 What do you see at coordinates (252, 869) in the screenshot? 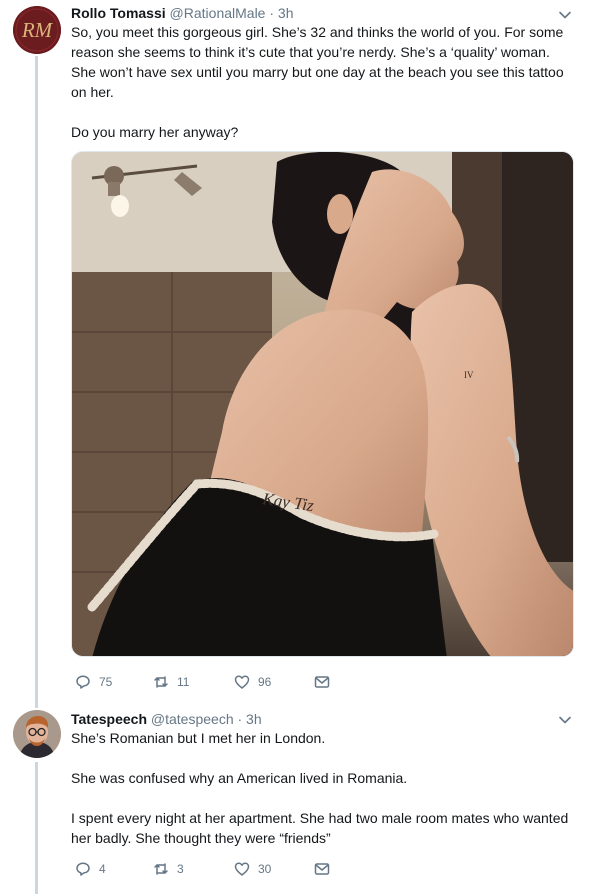
I see `like-action: 30` at bounding box center [252, 869].